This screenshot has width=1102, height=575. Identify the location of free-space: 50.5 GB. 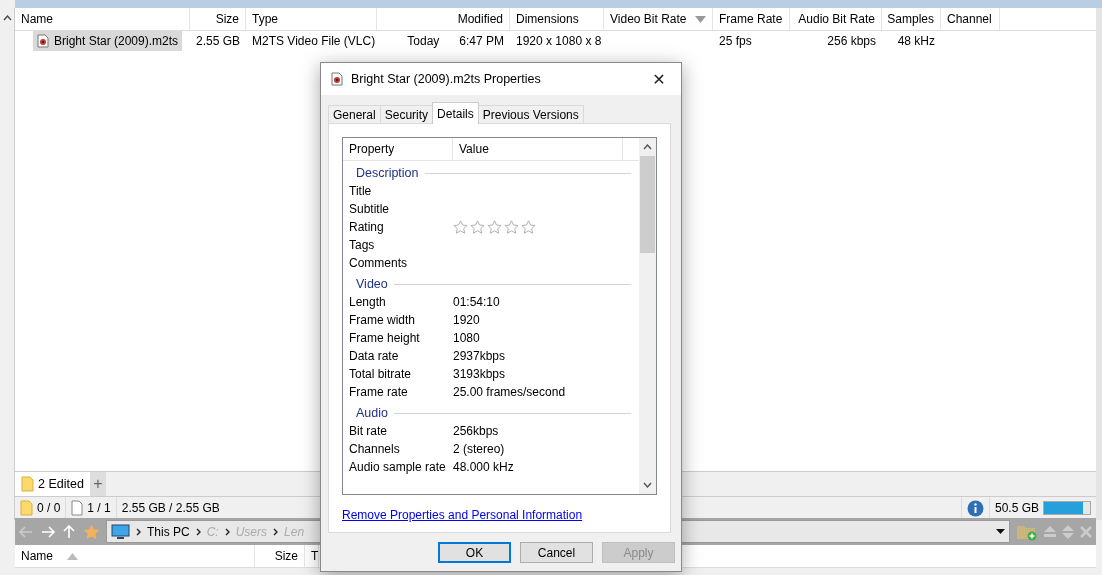
(1016, 508).